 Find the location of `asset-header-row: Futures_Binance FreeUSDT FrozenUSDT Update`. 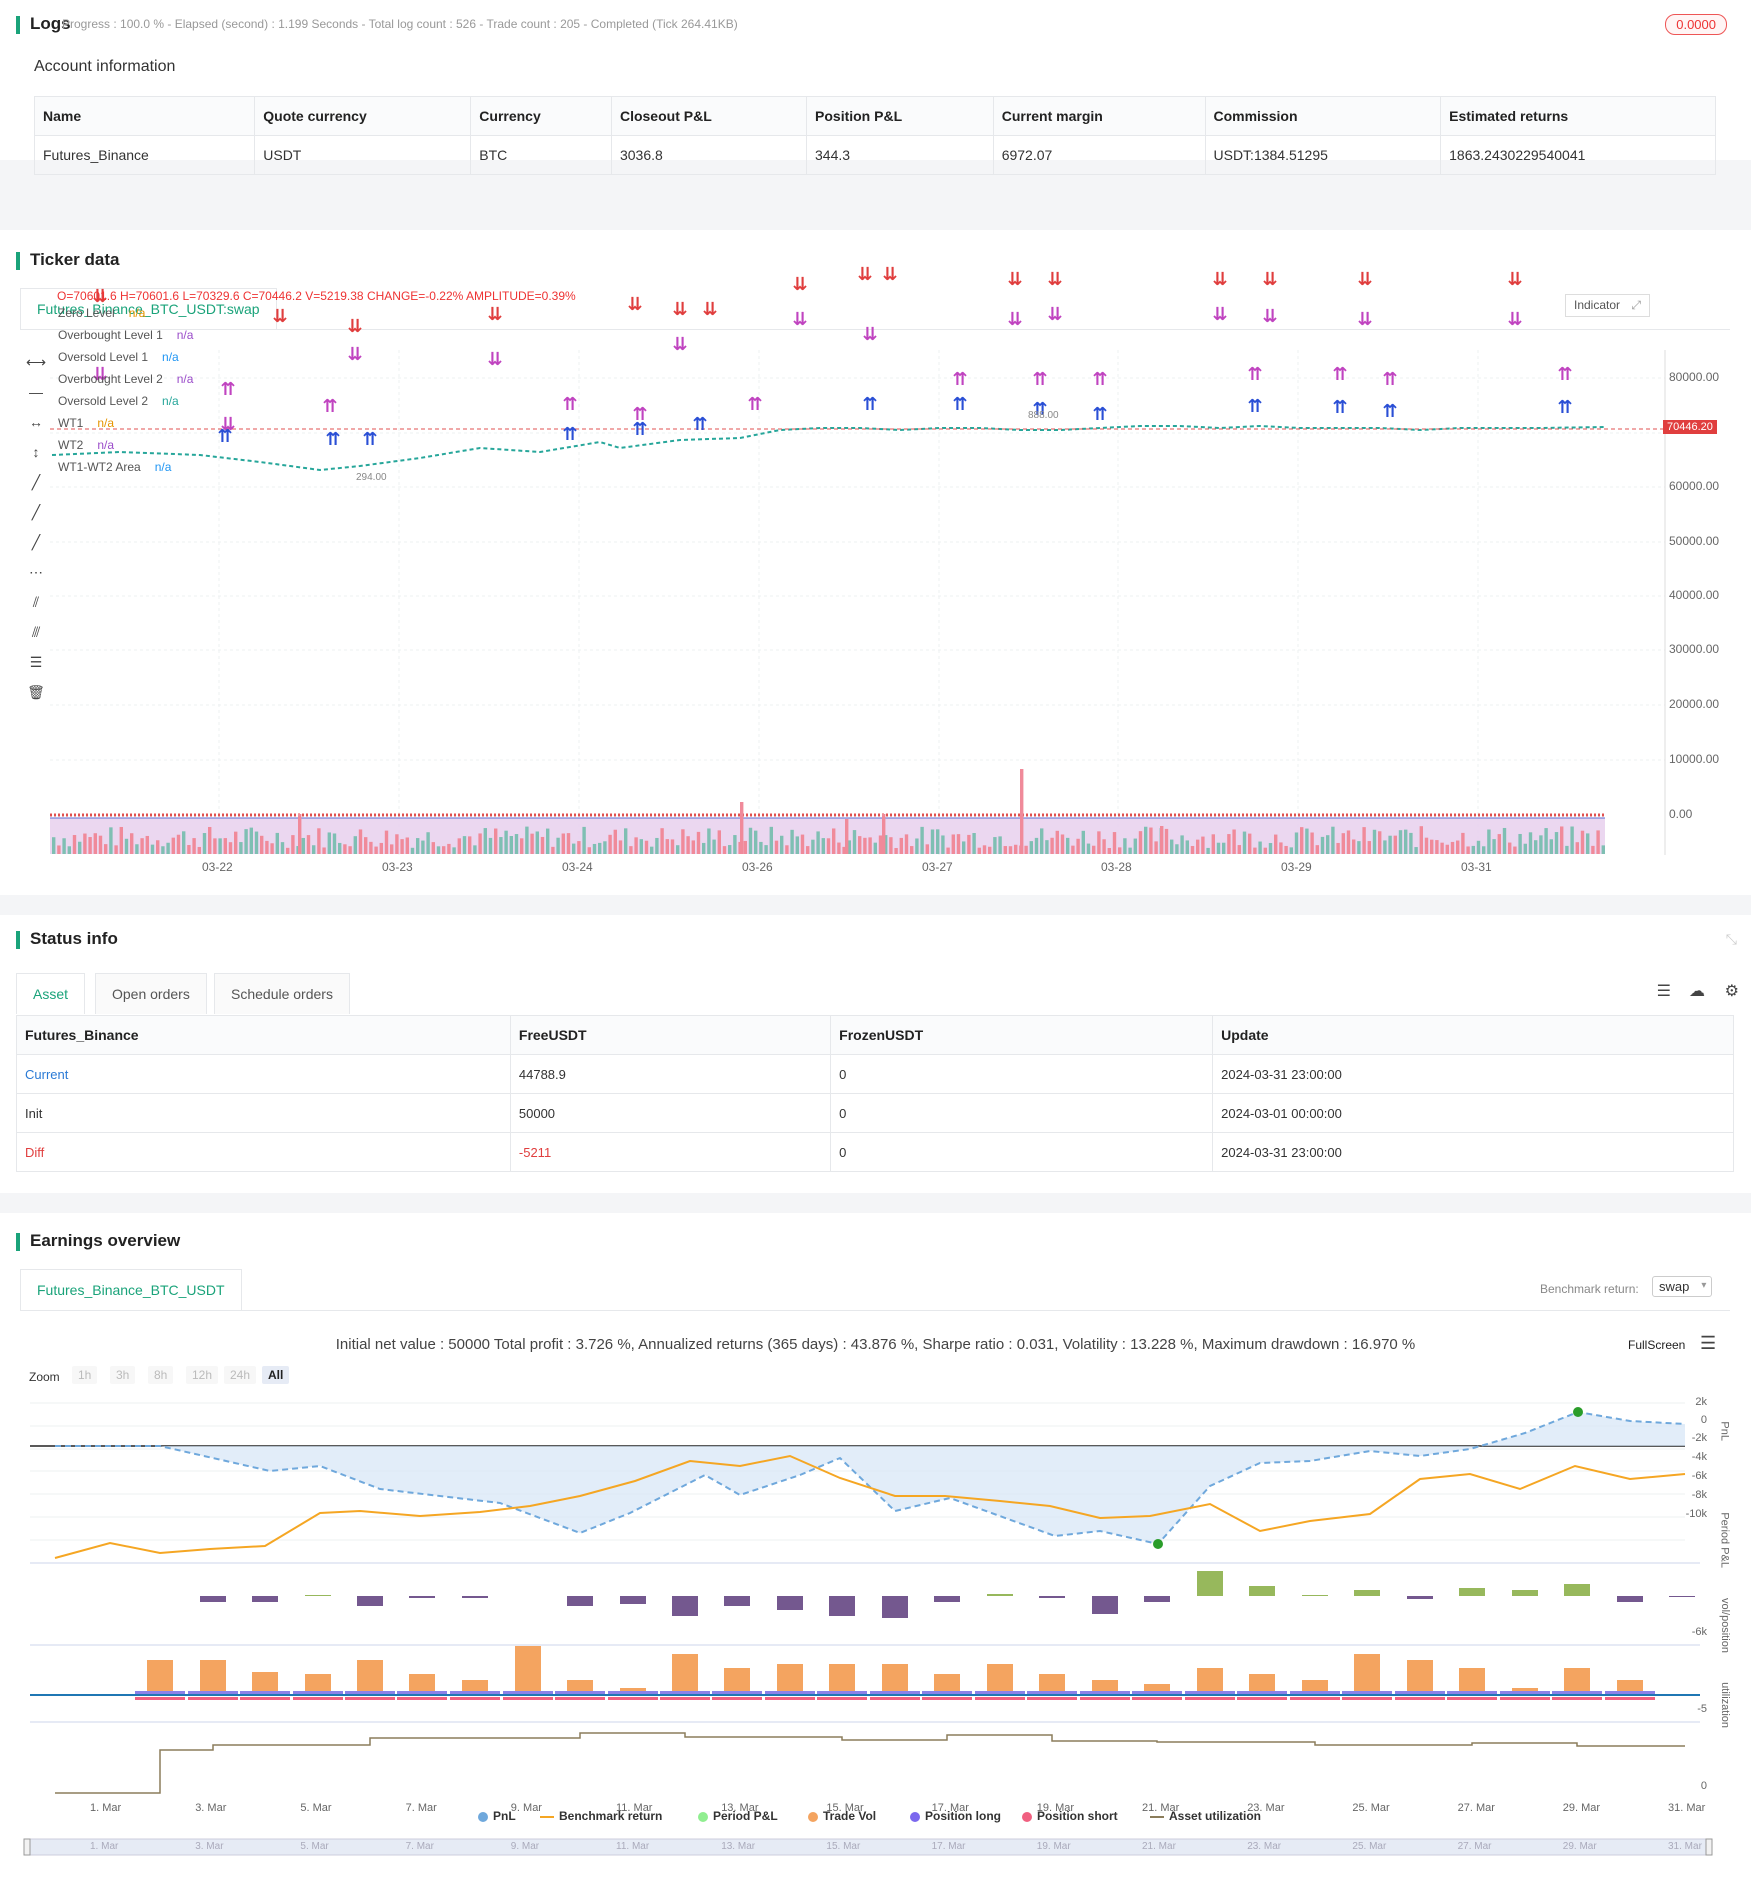

asset-header-row: Futures_Binance FreeUSDT FrozenUSDT Update is located at coordinates (875, 1035).